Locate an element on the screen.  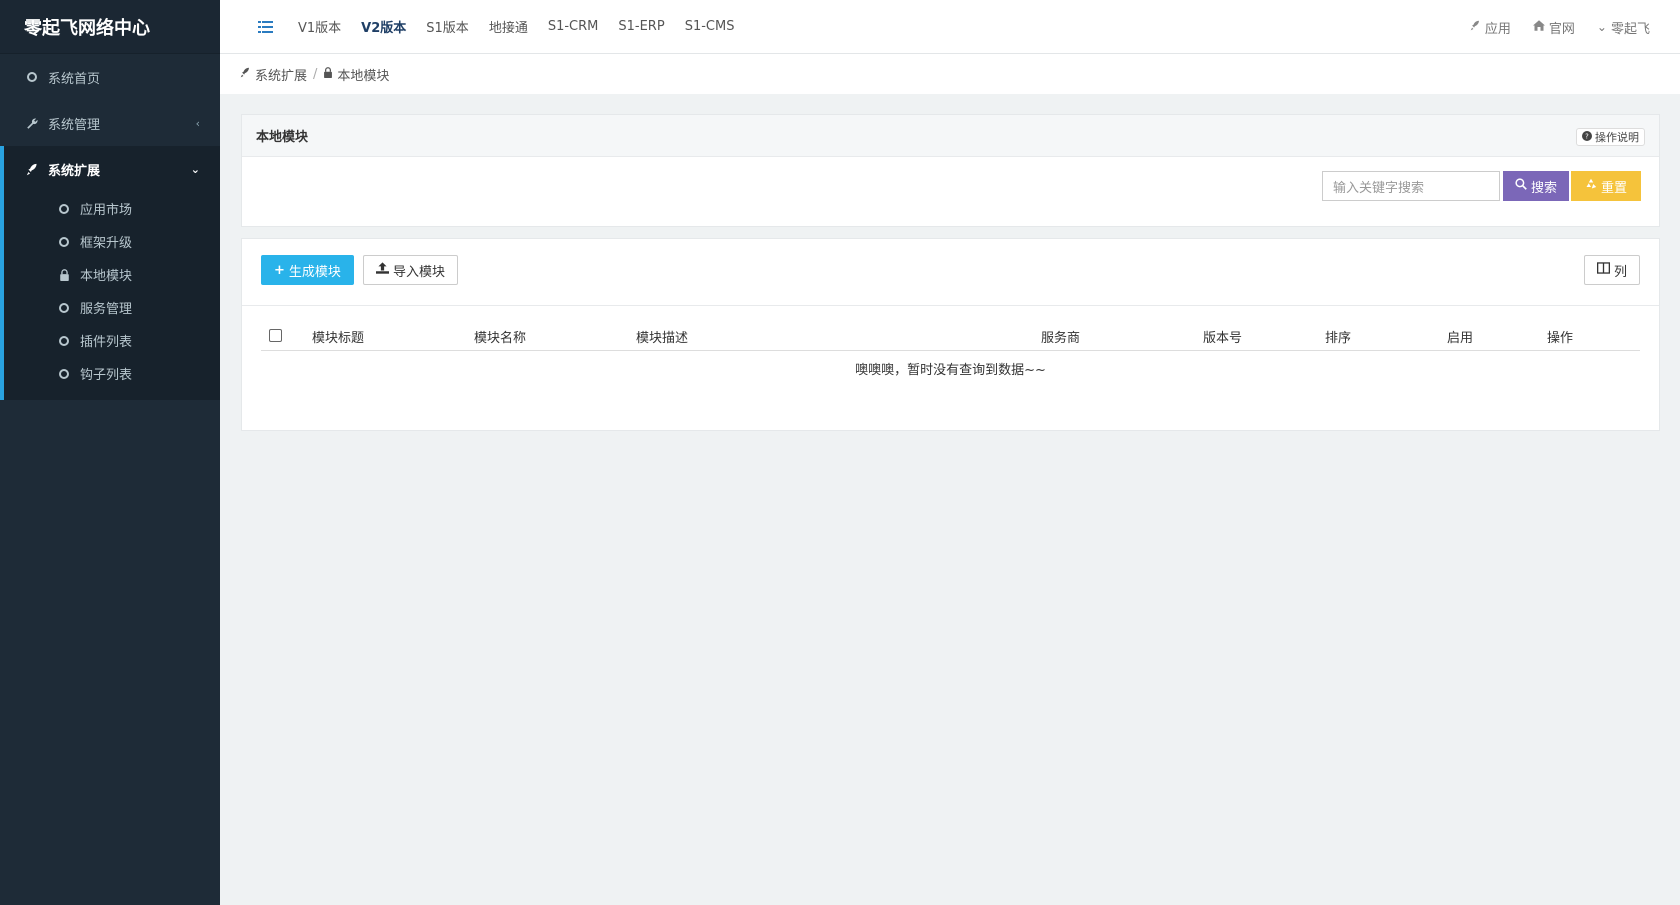
select-all-checkbox is located at coordinates (275, 335).